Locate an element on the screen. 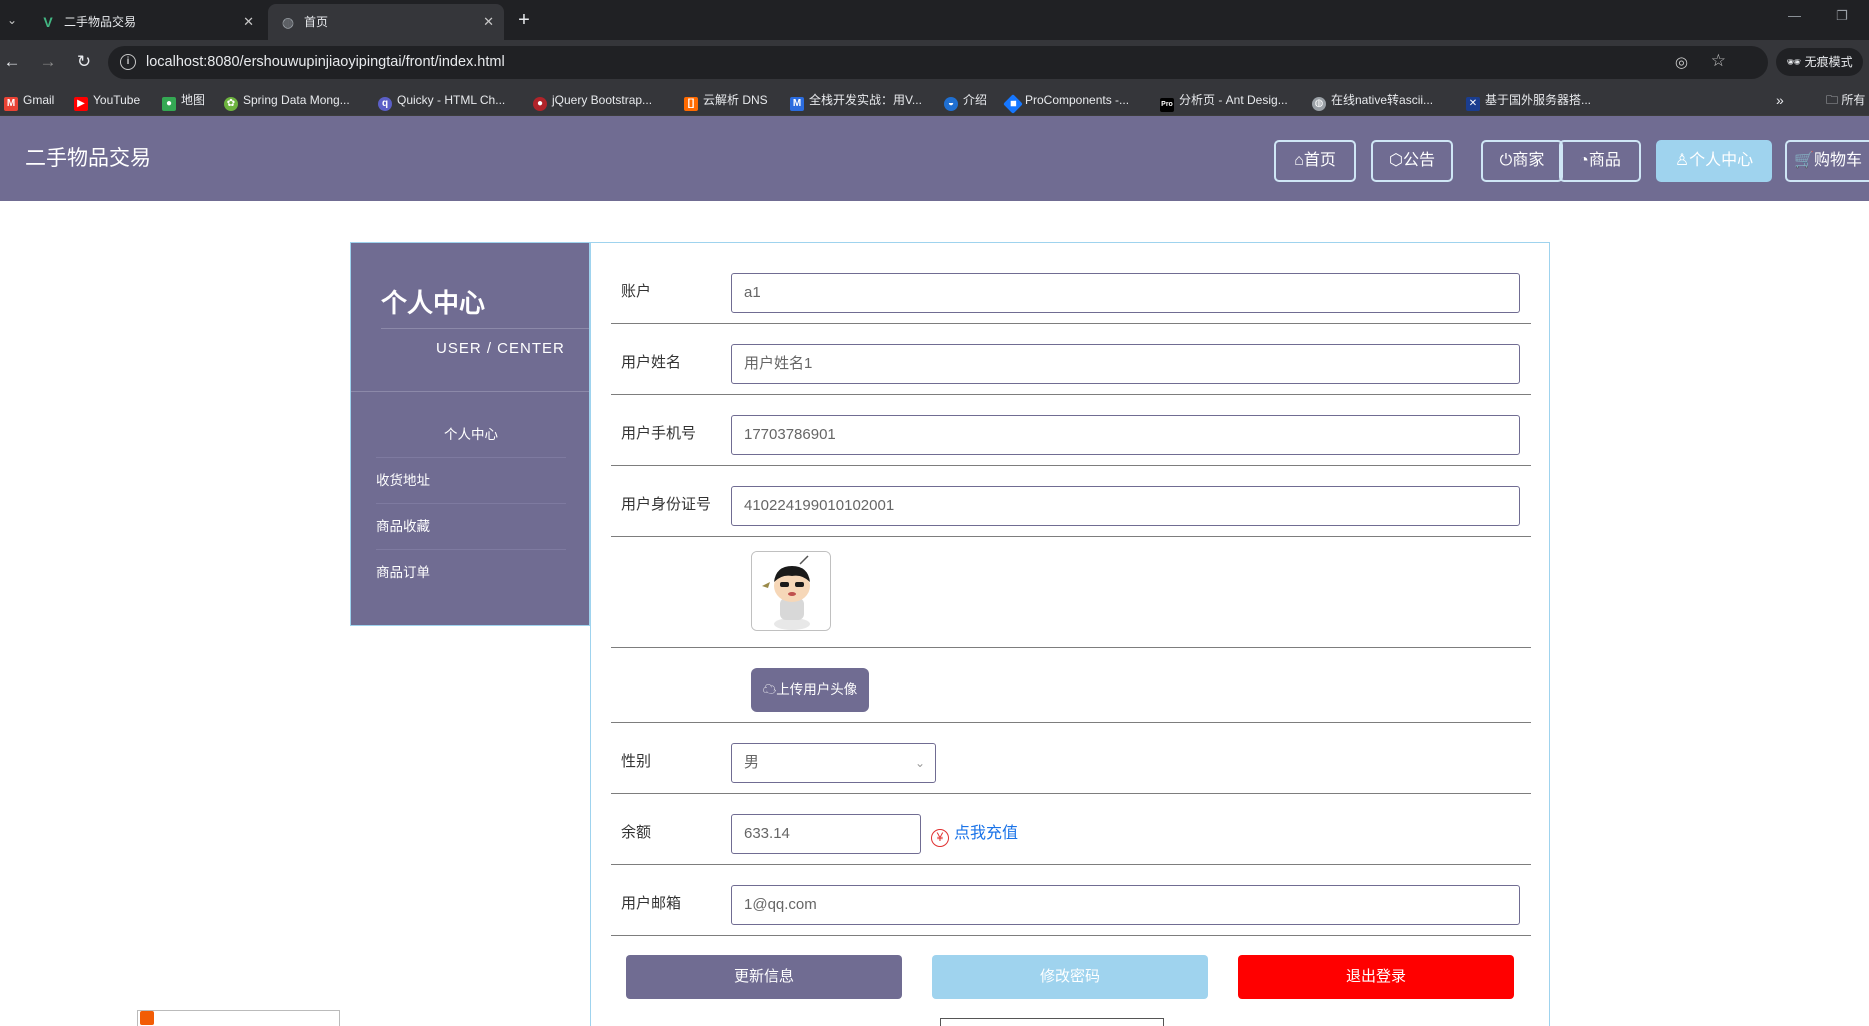 This screenshot has width=1869, height=1026. maps-icon: ● is located at coordinates (169, 104).